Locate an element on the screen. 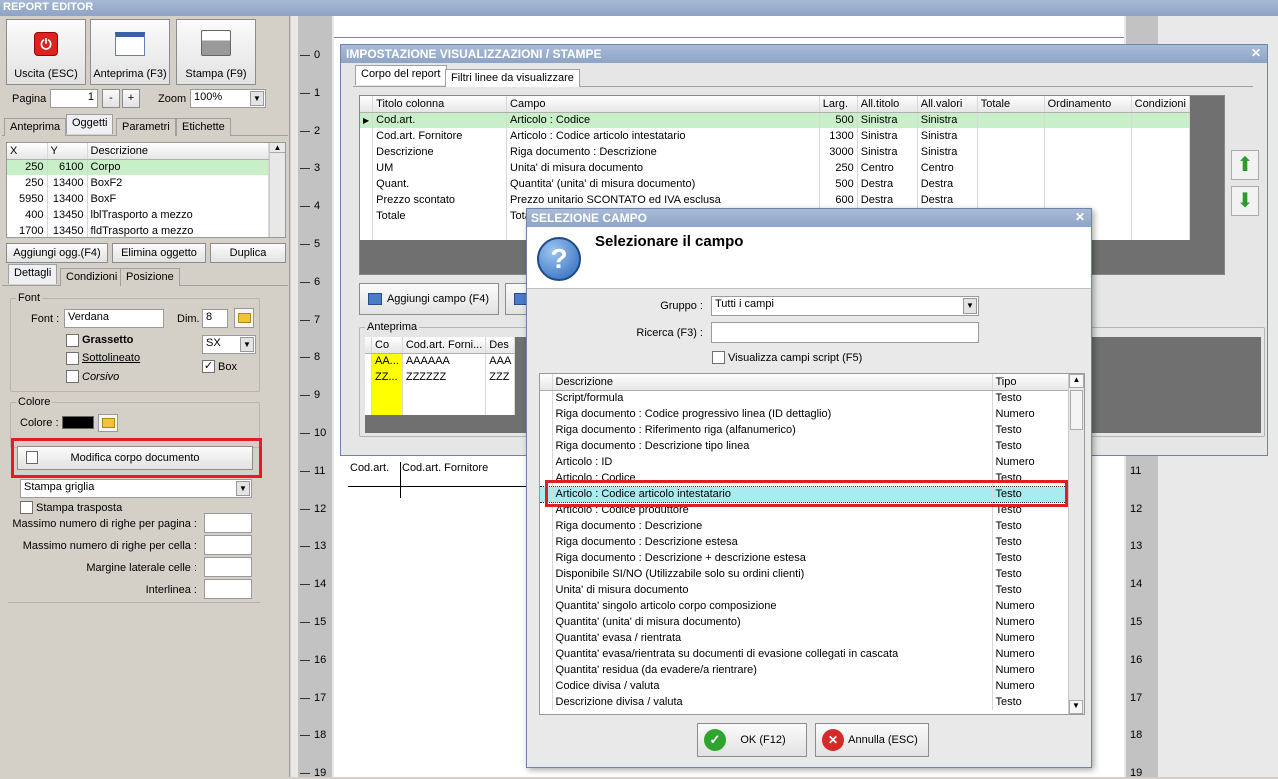 The height and width of the screenshot is (779, 1278). tab-filtri: Filtri linee da visualizzare is located at coordinates (512, 78).